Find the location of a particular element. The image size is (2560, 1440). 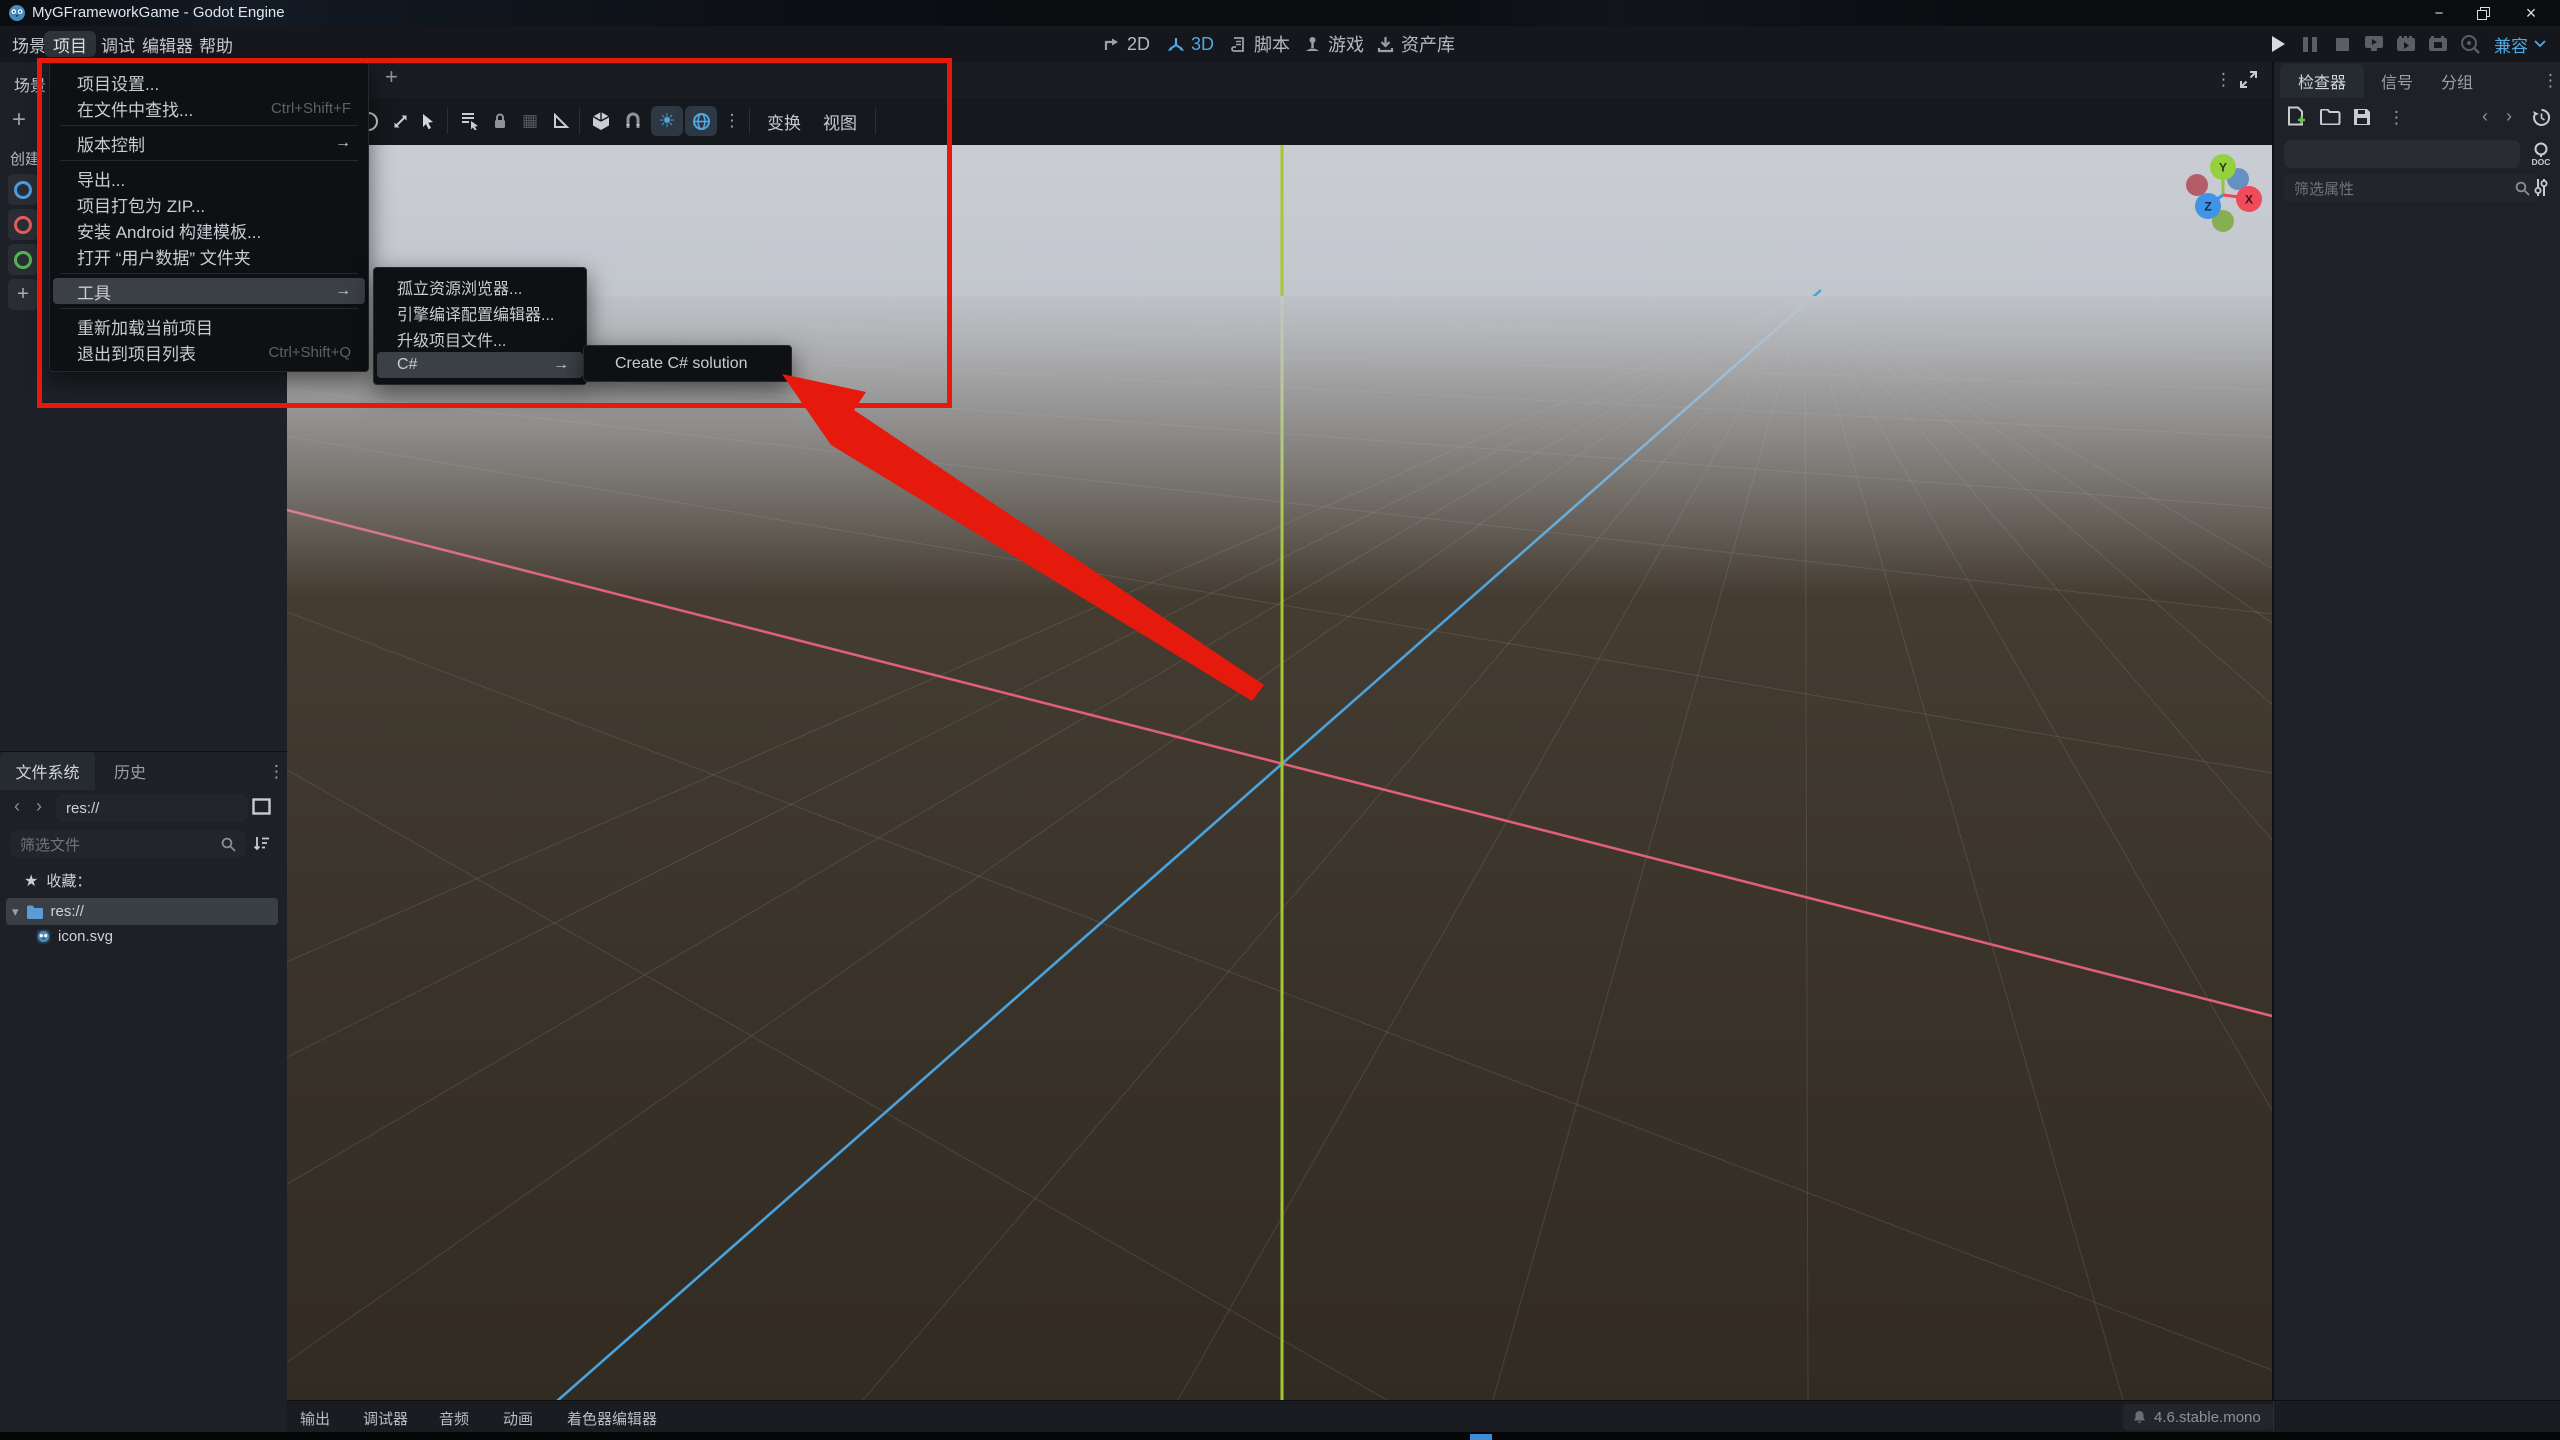

taskbar-accent is located at coordinates (1481, 1437).